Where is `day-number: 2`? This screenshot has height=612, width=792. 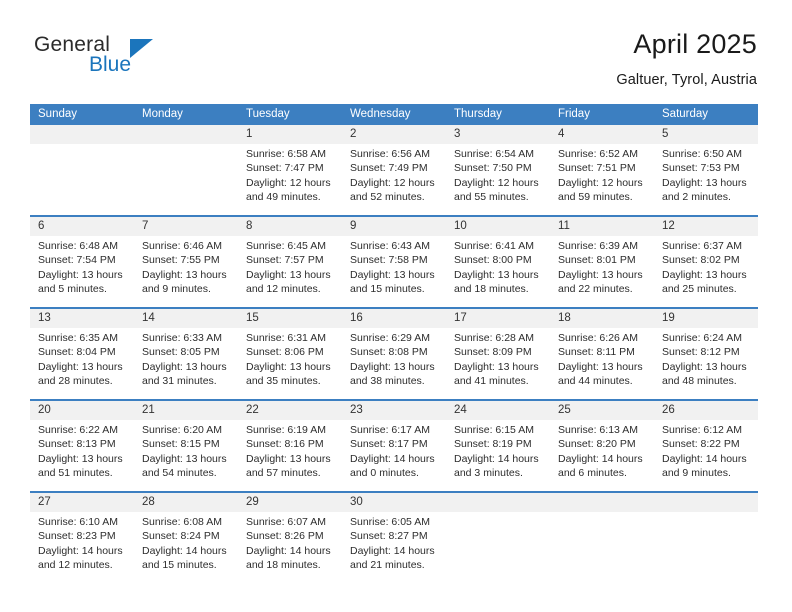 day-number: 2 is located at coordinates (394, 134).